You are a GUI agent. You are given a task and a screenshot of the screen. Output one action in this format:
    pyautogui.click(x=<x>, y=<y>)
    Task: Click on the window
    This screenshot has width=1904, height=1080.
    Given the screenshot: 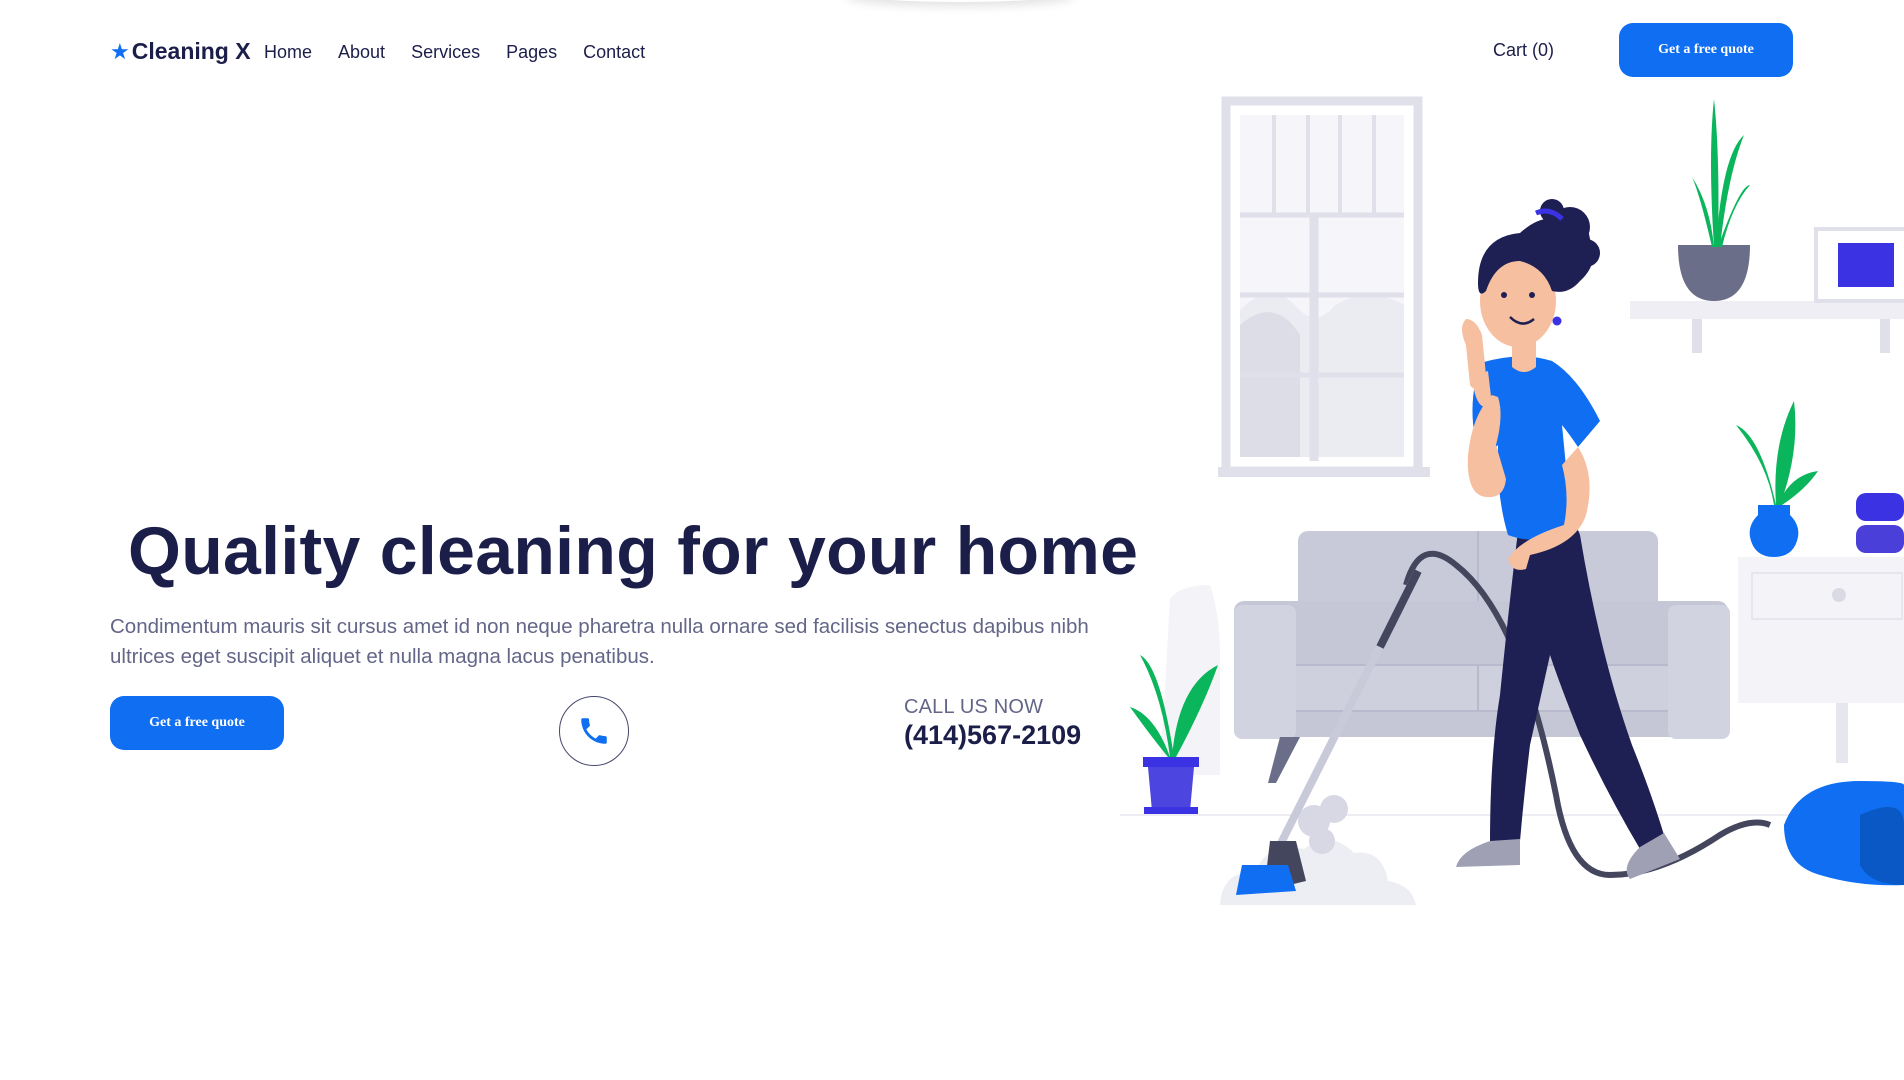 What is the action you would take?
    pyautogui.click(x=1324, y=286)
    